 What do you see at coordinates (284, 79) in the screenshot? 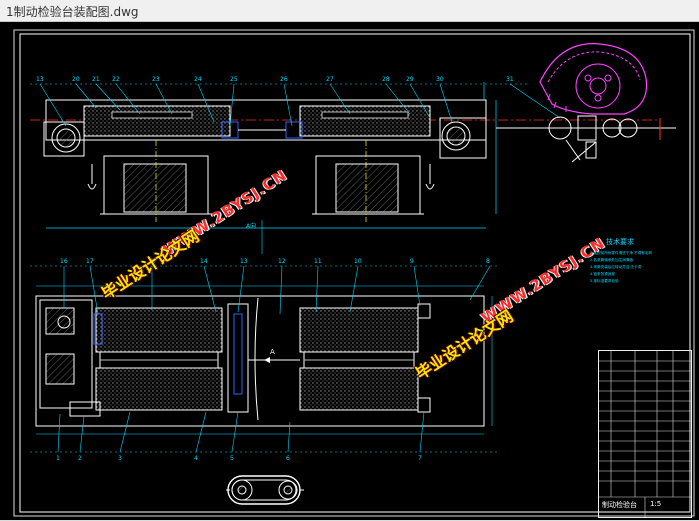
I see `top-balloon-26: 26` at bounding box center [284, 79].